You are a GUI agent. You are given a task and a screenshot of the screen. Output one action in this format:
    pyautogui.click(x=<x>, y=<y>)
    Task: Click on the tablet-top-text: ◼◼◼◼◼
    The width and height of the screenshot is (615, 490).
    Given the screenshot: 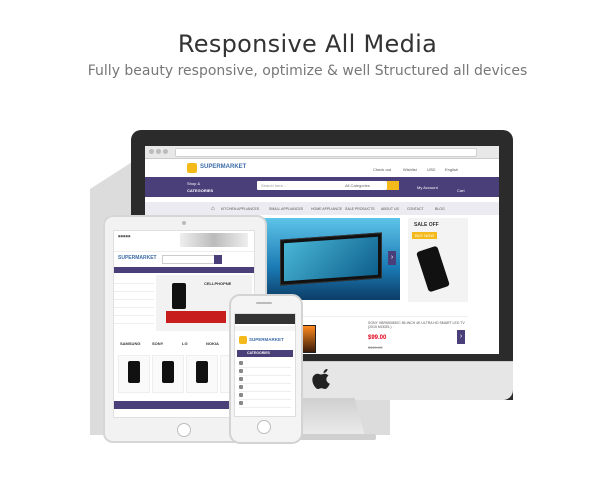 What is the action you would take?
    pyautogui.click(x=124, y=236)
    